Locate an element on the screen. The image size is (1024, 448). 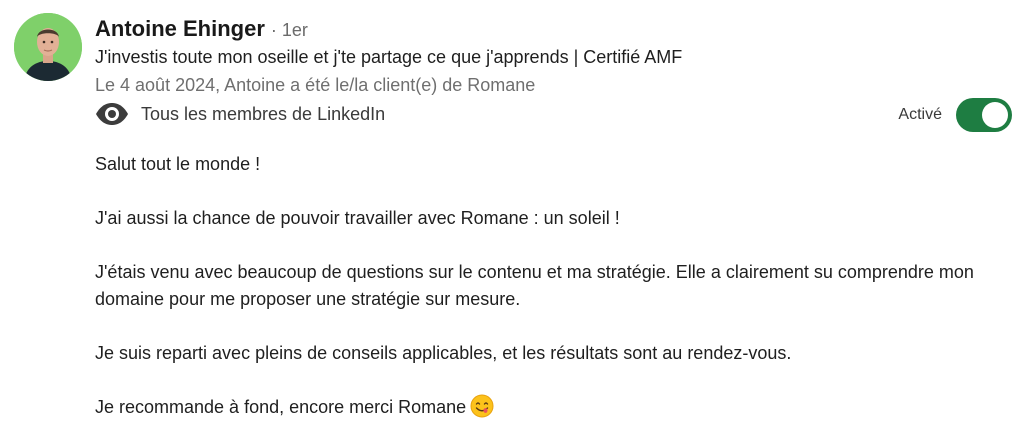
display-toggle-group: Activé is located at coordinates (955, 115).